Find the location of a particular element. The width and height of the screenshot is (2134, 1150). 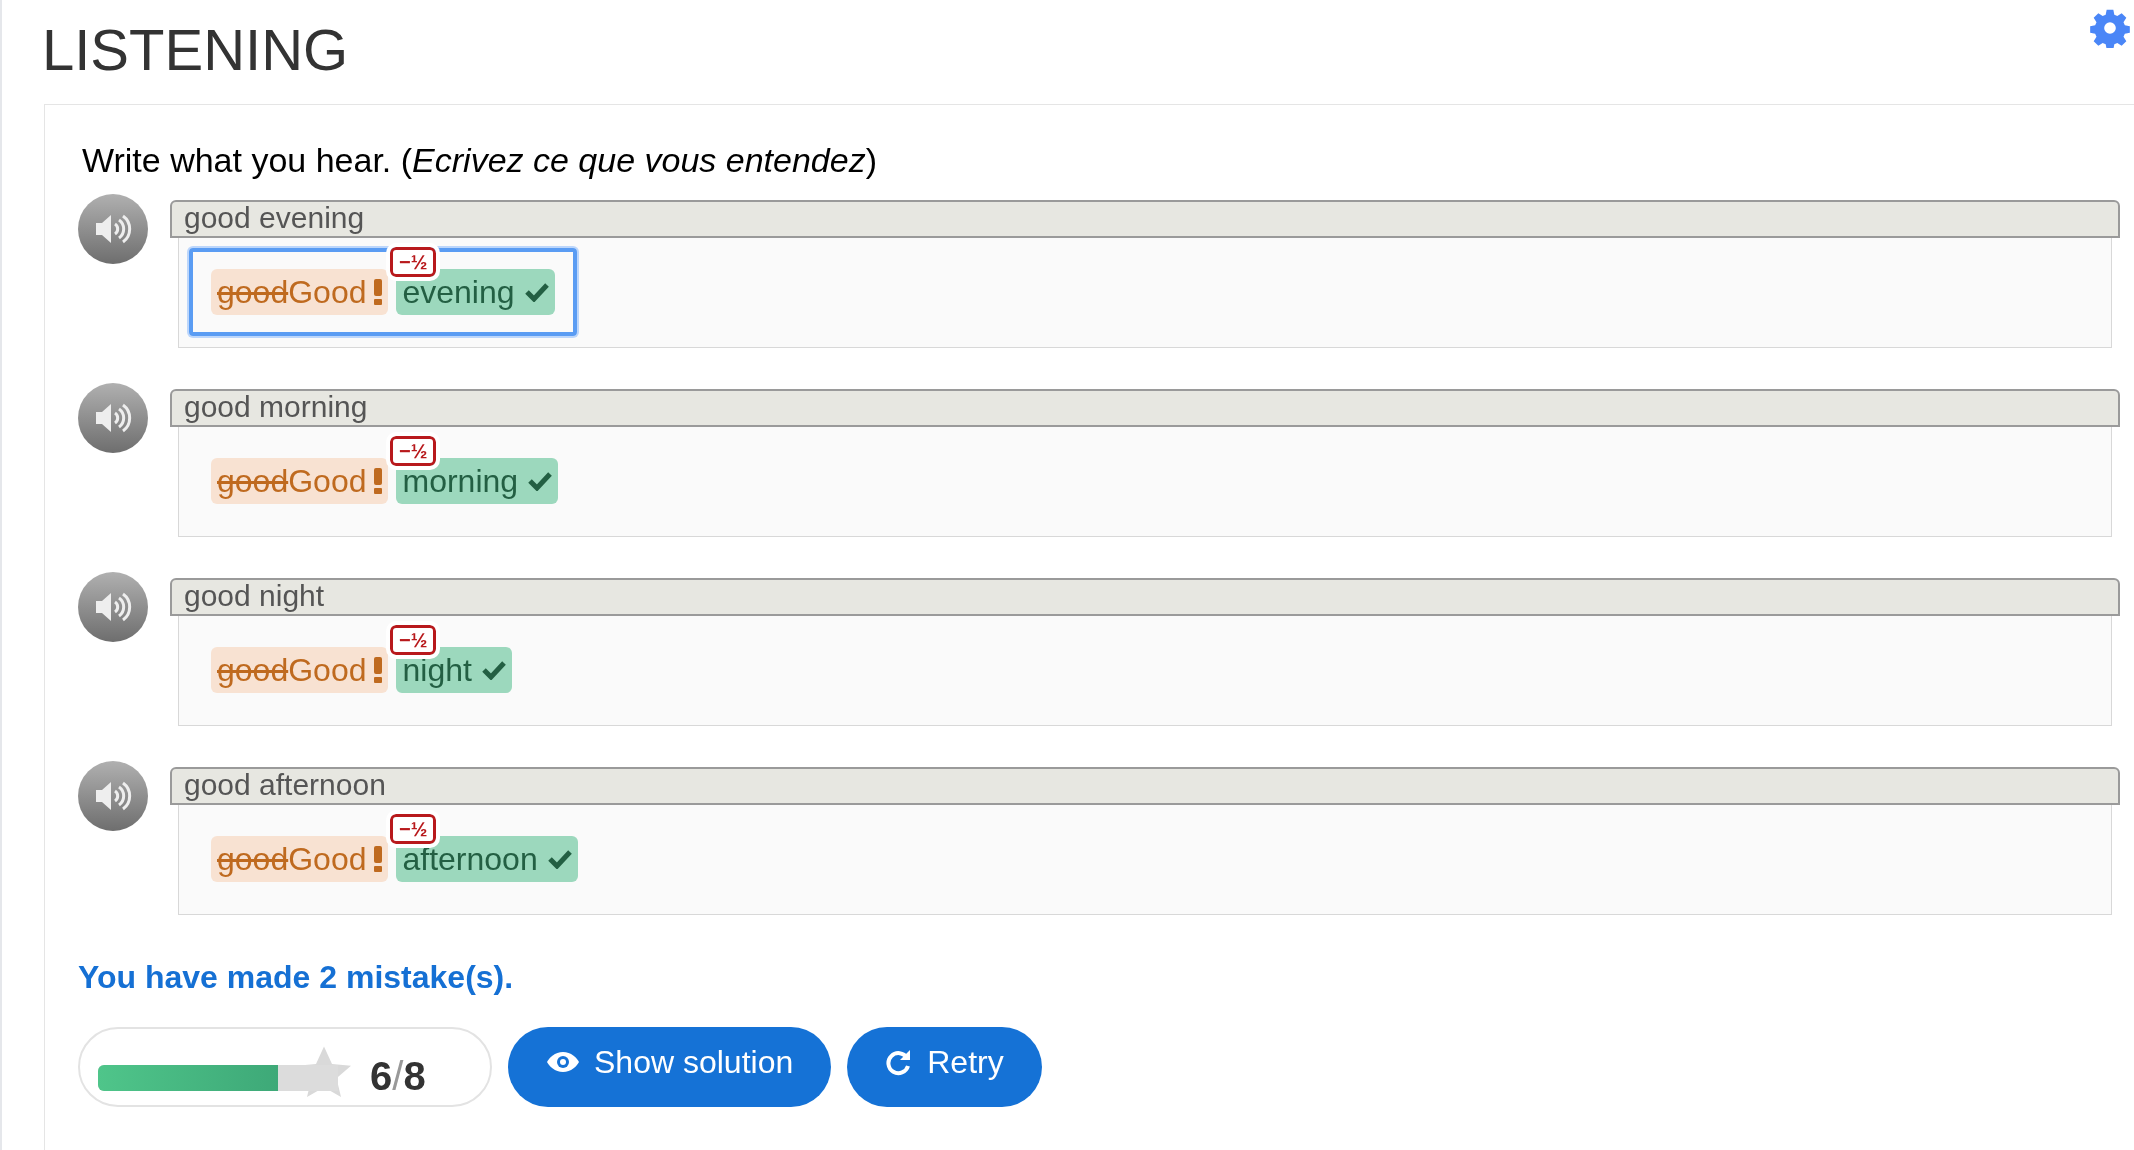

score-text: 6/8 is located at coordinates (398, 1076).